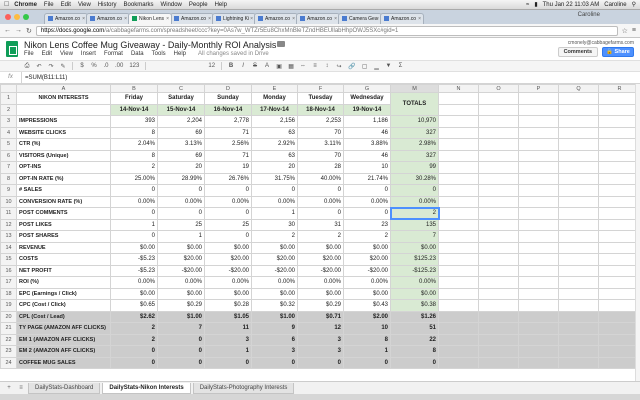 This screenshot has width=640, height=400. Describe the element at coordinates (367, 339) in the screenshot. I see `value-cell: 8` at that location.